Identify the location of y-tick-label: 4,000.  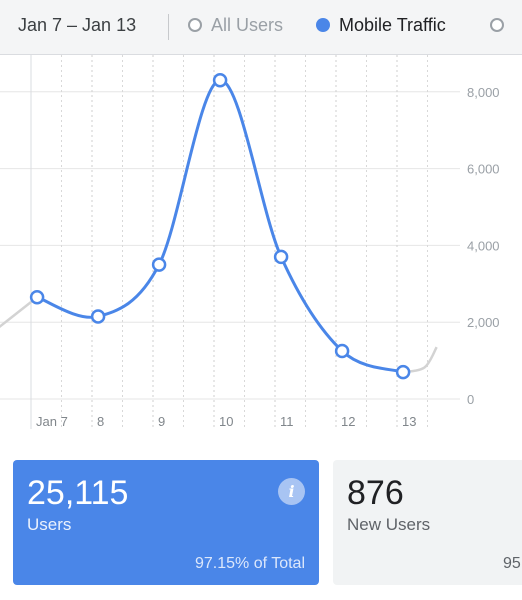
(483, 245).